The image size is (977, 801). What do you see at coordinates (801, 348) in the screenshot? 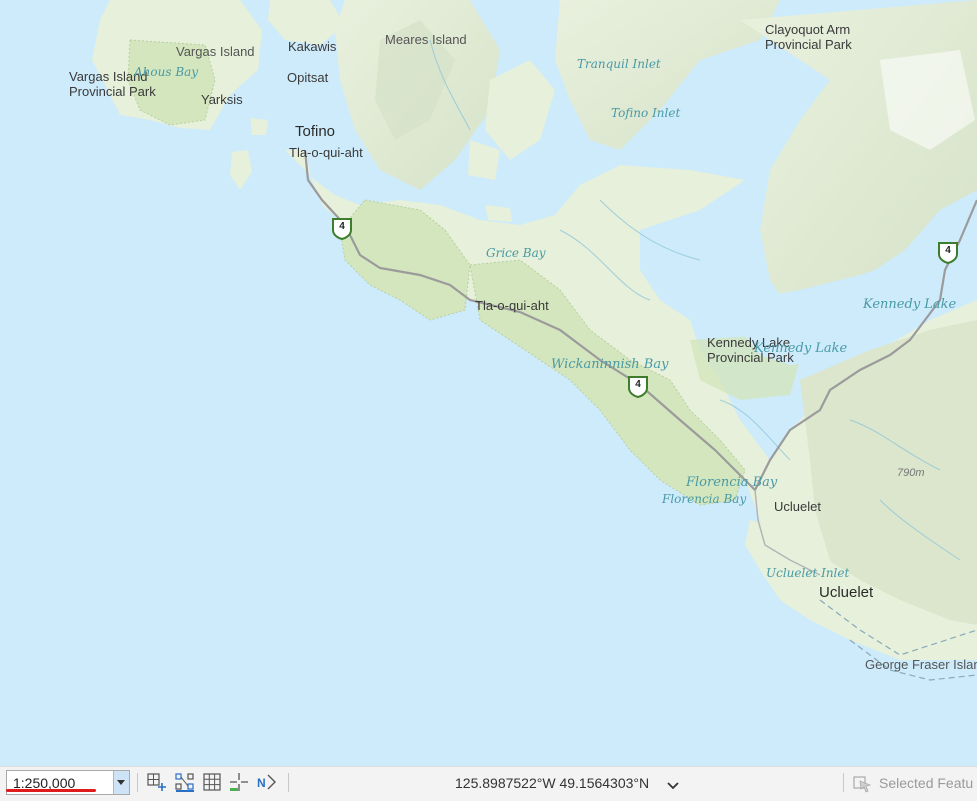
I see `label-kennedy-lake-south: Kennedy Lake` at bounding box center [801, 348].